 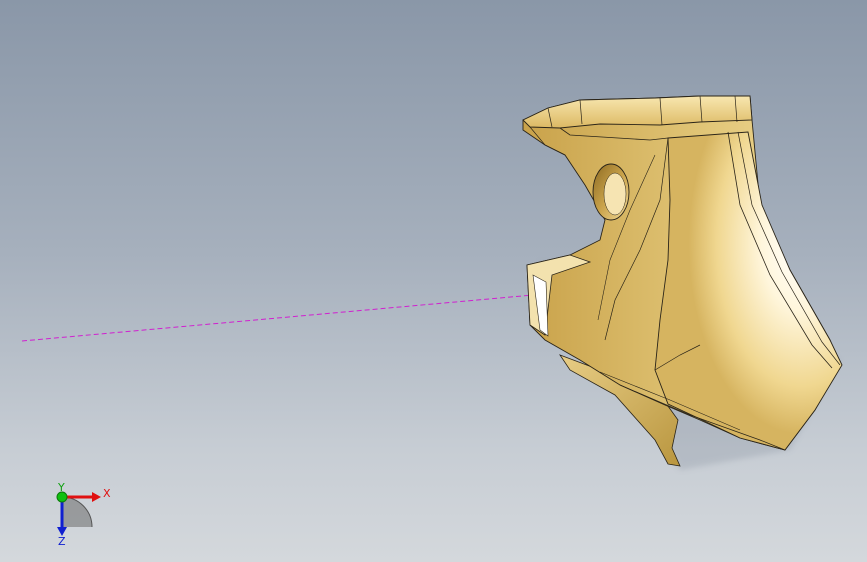 What do you see at coordinates (83, 514) in the screenshot?
I see `coordinate-triad: X Y Z` at bounding box center [83, 514].